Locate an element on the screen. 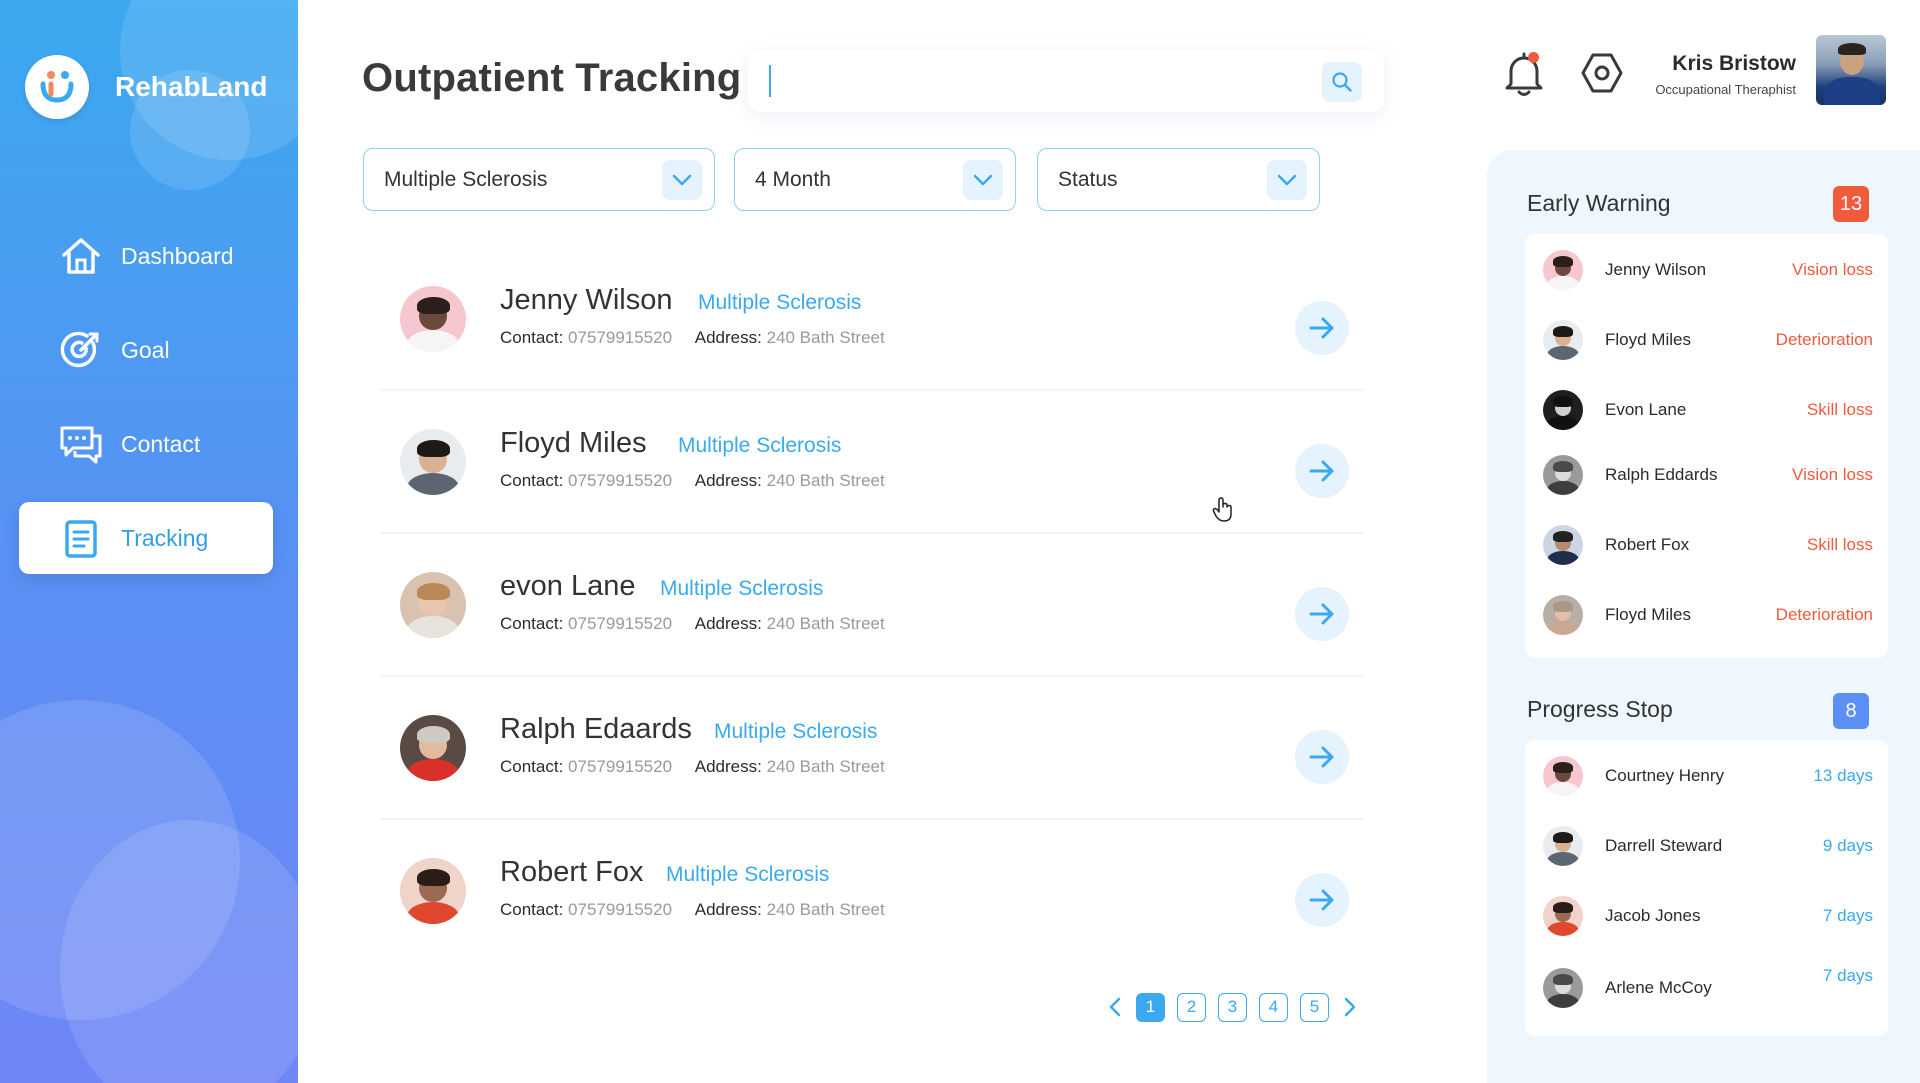 This screenshot has width=1920, height=1083. progress-stop-count-badge: 8 is located at coordinates (1851, 711).